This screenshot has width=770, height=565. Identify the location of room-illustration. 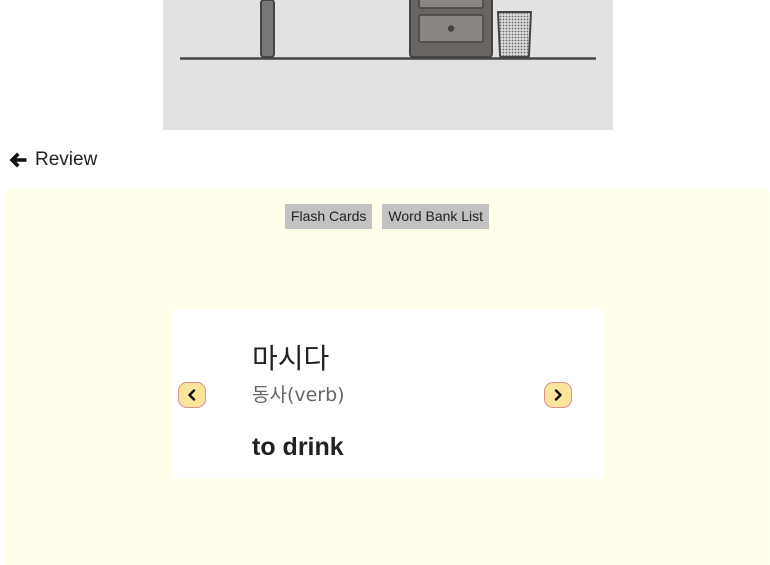
(388, 65).